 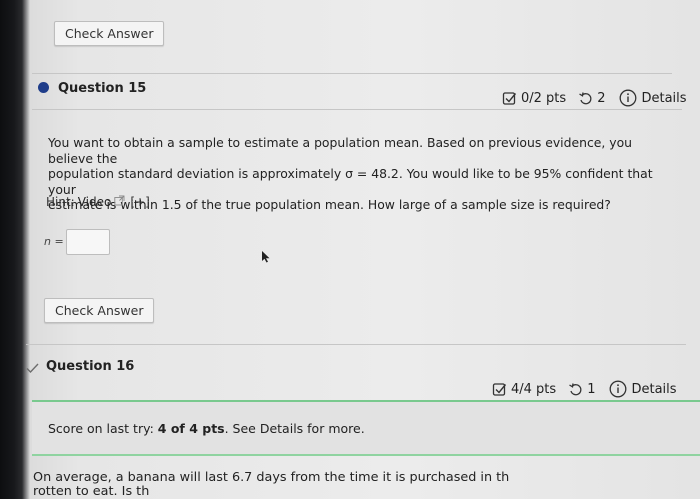 I want to click on question-16-details-link: Details, so click(x=653, y=389).